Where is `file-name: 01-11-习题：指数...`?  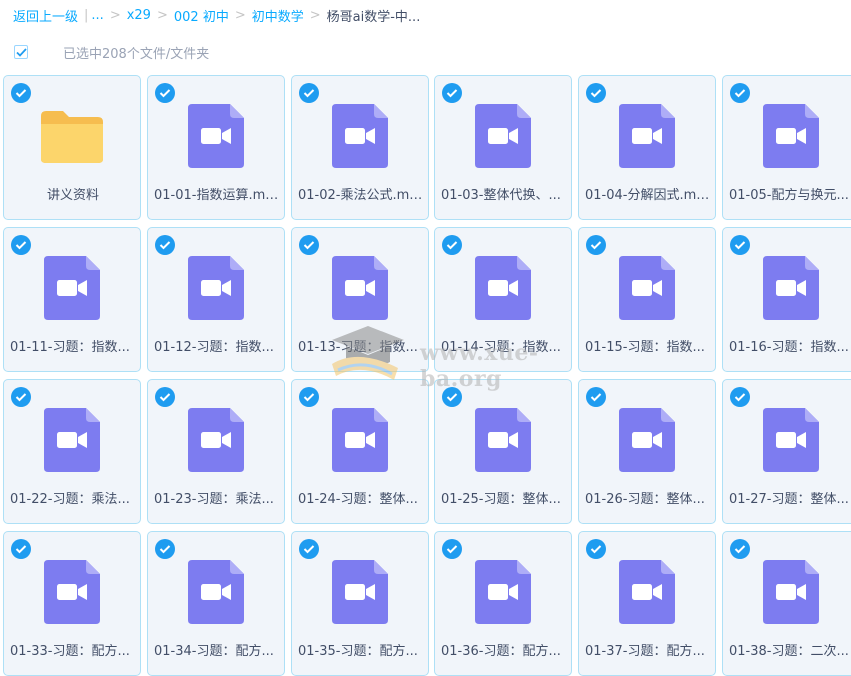 file-name: 01-11-习题：指数... is located at coordinates (70, 347).